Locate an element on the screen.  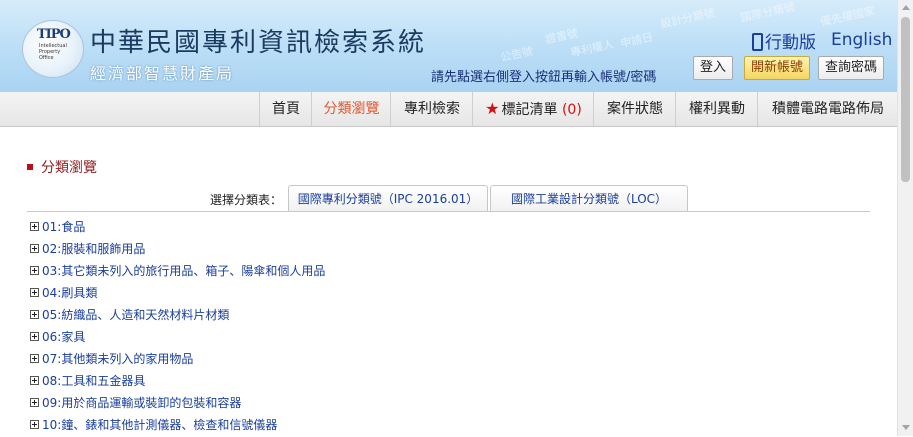
banner-watermark: 優先權國家 is located at coordinates (847, 15).